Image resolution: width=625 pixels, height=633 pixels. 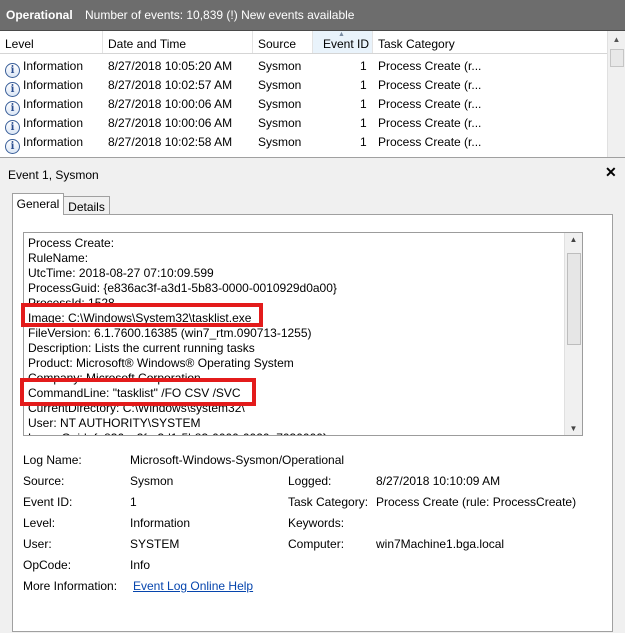 I want to click on tab-general: General, so click(x=38, y=204).